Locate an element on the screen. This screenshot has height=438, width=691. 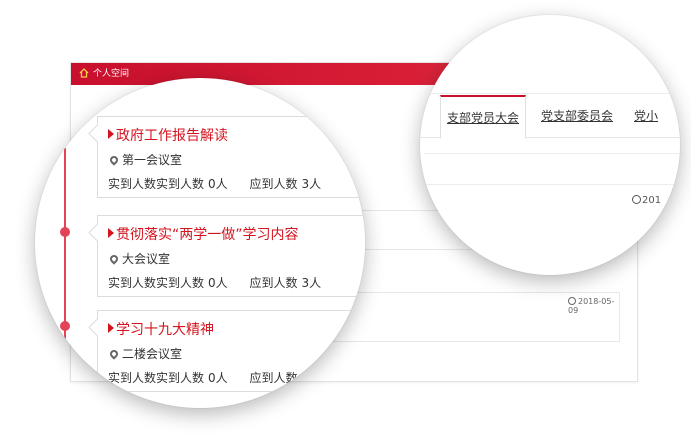
meeting-card: 学习十九大精神 二楼会议室 实到人数实到人数 0人 应到人数 is located at coordinates (231, 351).